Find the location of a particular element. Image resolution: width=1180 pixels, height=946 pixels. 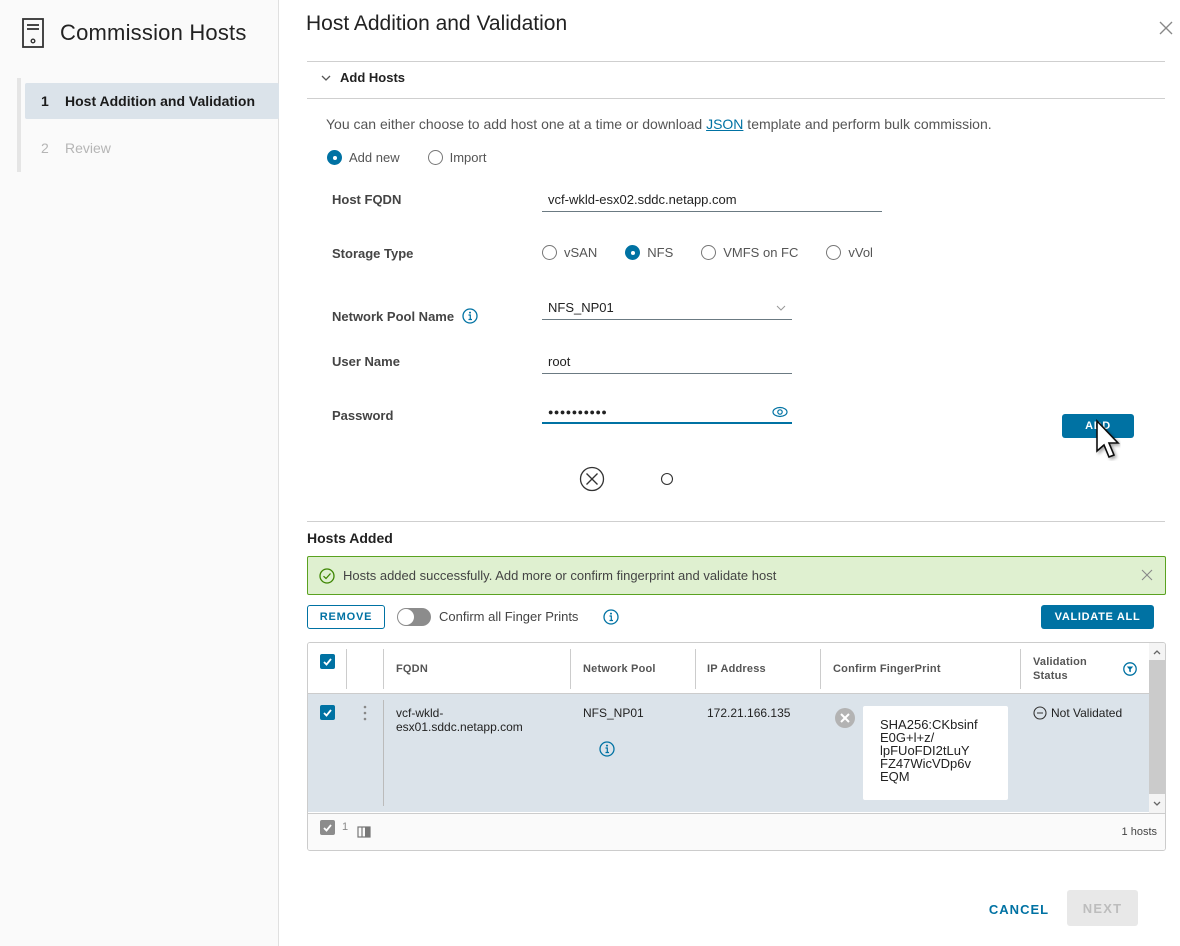

reject-fingerprint-icon is located at coordinates (845, 718).